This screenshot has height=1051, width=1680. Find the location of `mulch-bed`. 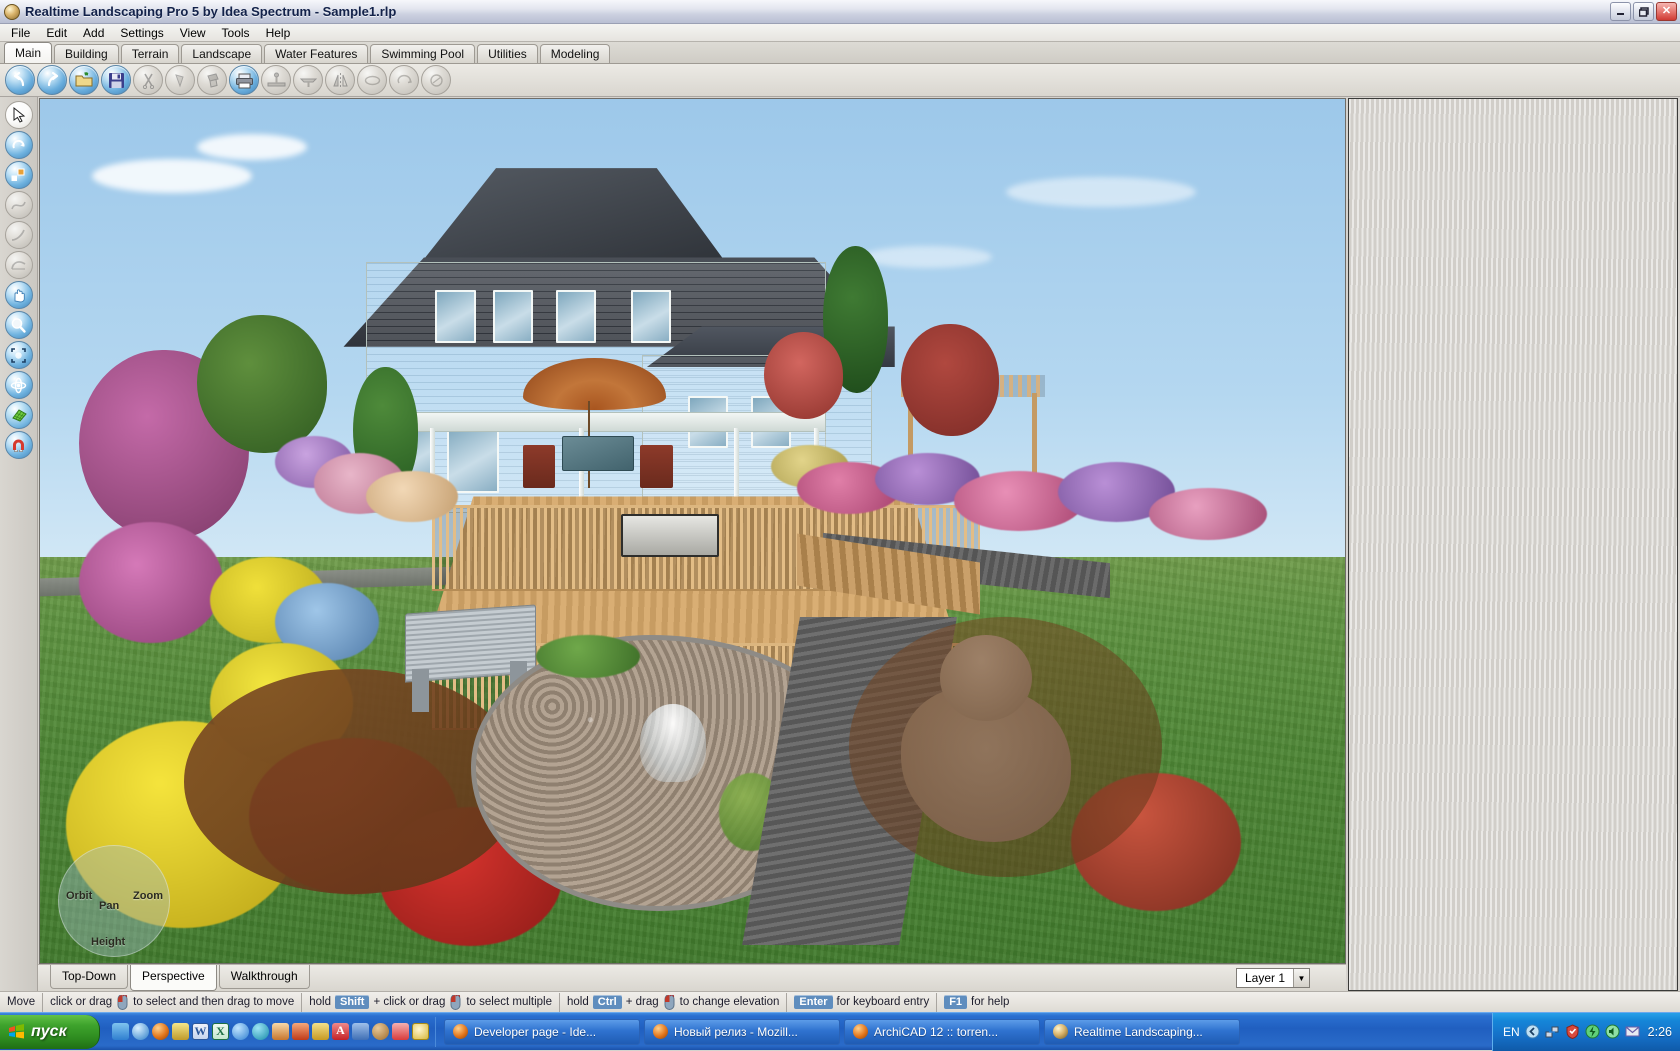

mulch-bed is located at coordinates (1005, 746).